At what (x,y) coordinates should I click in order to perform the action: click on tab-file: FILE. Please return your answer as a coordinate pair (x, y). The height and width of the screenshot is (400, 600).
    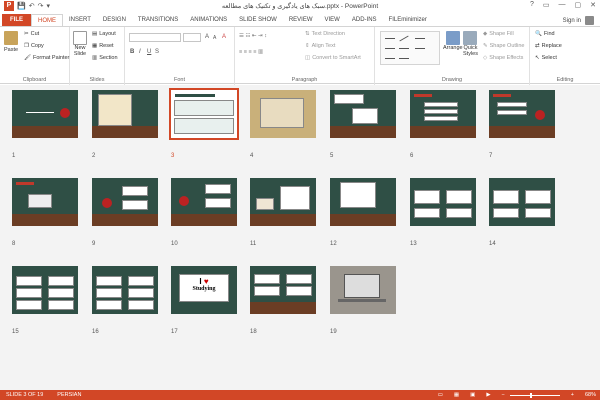
    Looking at the image, I should click on (16, 20).